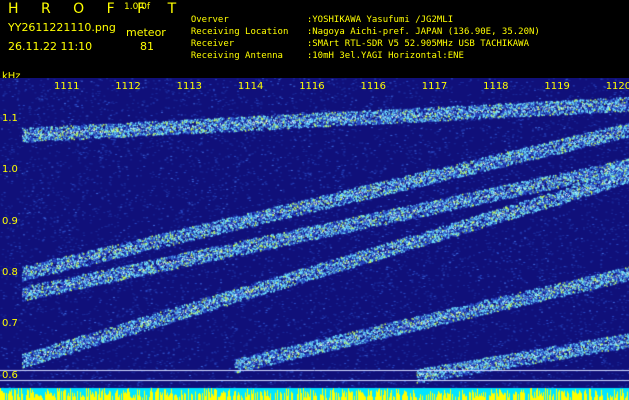 Image resolution: width=629 pixels, height=400 pixels. What do you see at coordinates (62, 27) in the screenshot?
I see `file-name: YY2611221110.png` at bounding box center [62, 27].